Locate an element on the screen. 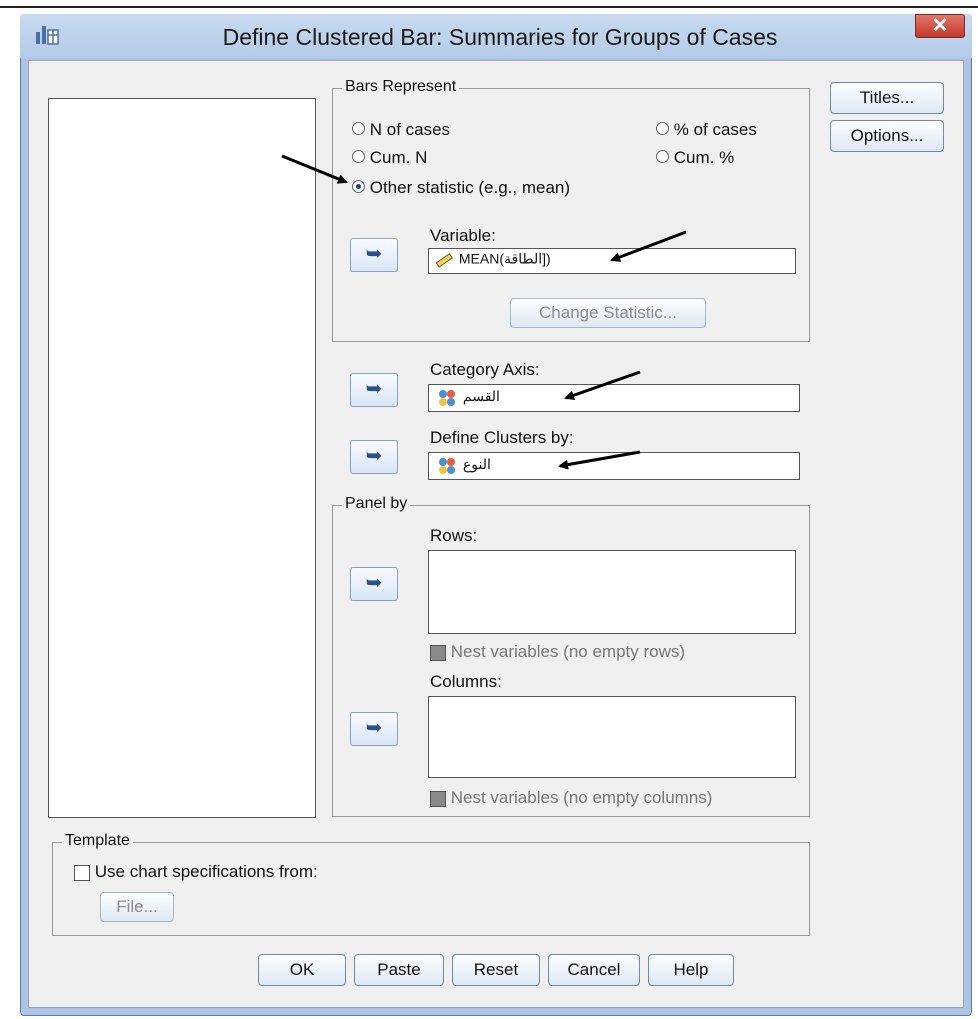 The width and height of the screenshot is (978, 1019). nest-rows-checkbox: Nest variables (no empty rows) is located at coordinates (557, 652).